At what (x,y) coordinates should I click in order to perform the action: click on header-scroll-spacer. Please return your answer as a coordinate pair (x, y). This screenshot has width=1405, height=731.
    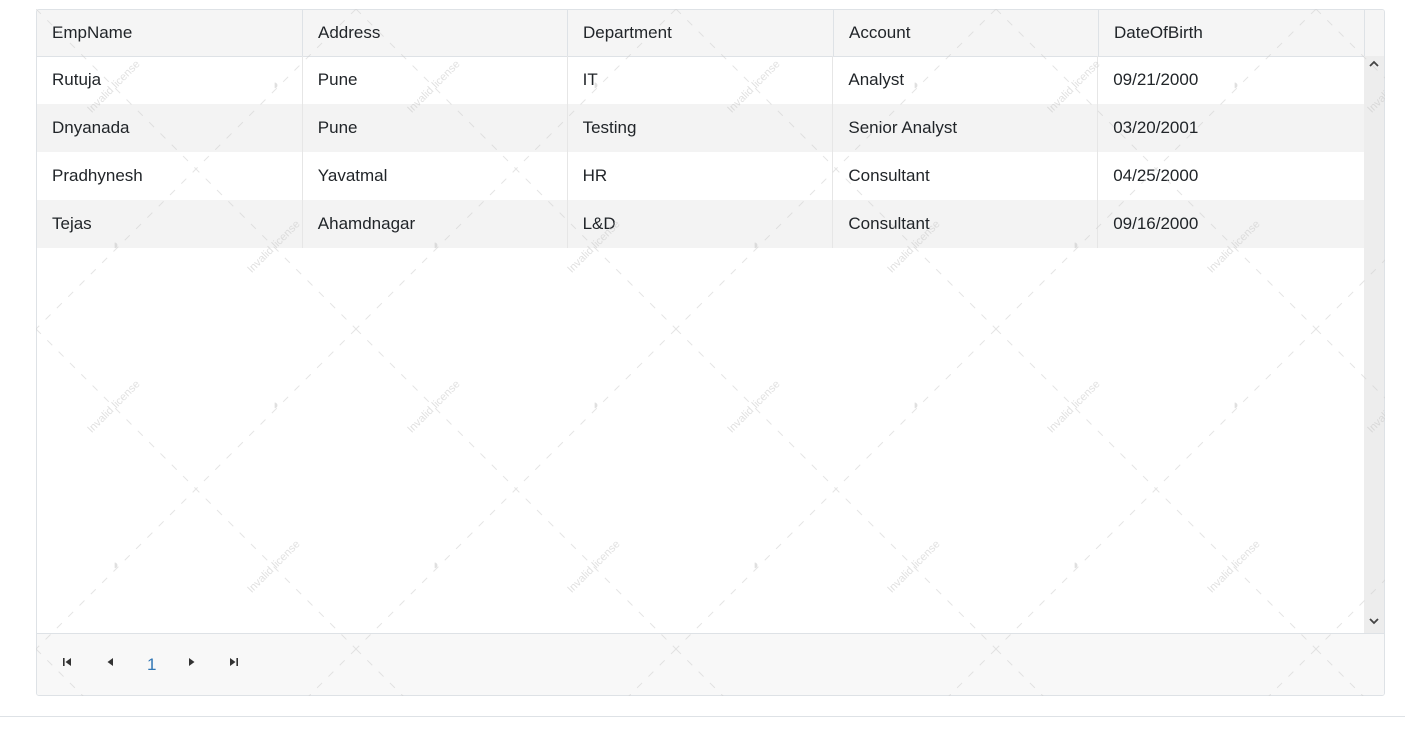
    Looking at the image, I should click on (1374, 33).